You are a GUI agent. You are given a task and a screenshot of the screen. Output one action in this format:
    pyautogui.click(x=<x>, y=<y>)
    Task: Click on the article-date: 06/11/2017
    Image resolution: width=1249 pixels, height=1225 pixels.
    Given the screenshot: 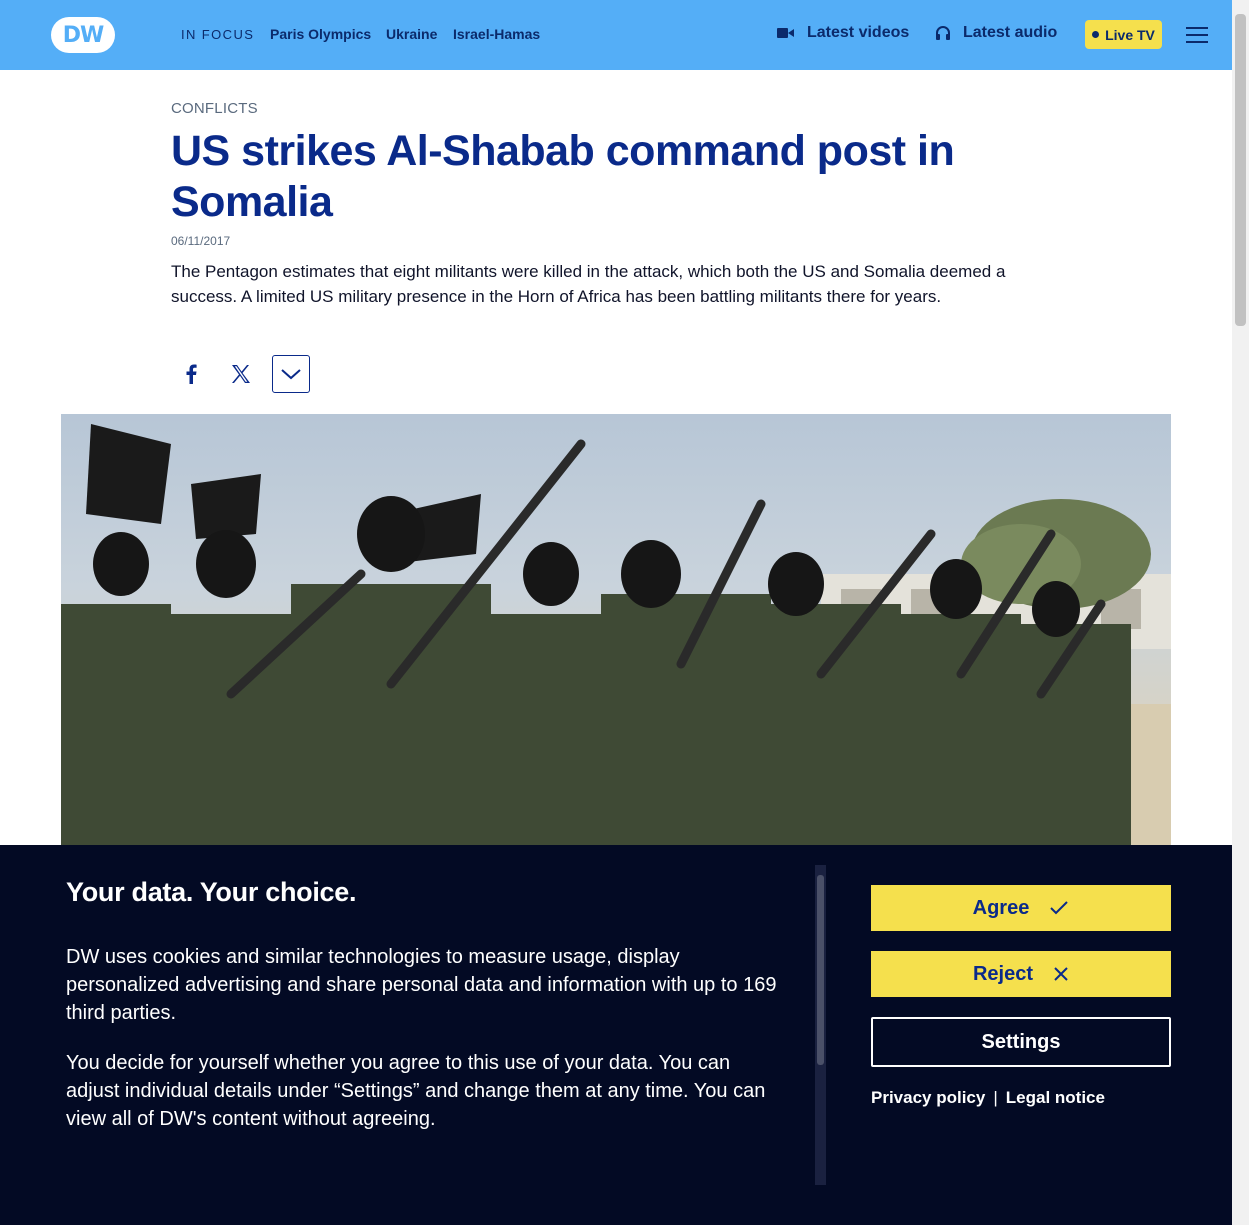 What is the action you would take?
    pyautogui.click(x=201, y=241)
    